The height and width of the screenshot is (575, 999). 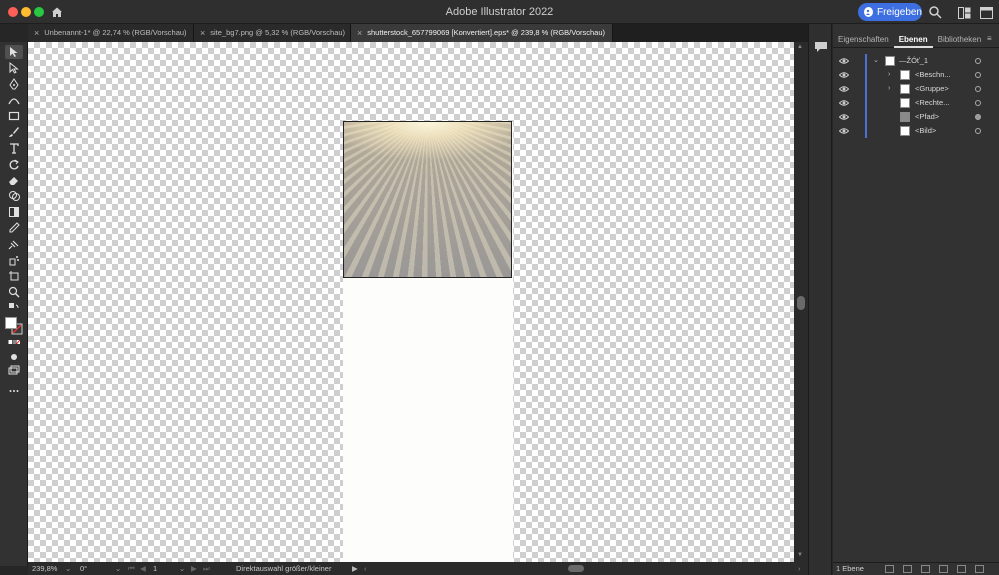 I want to click on export-icon, so click(x=889, y=569).